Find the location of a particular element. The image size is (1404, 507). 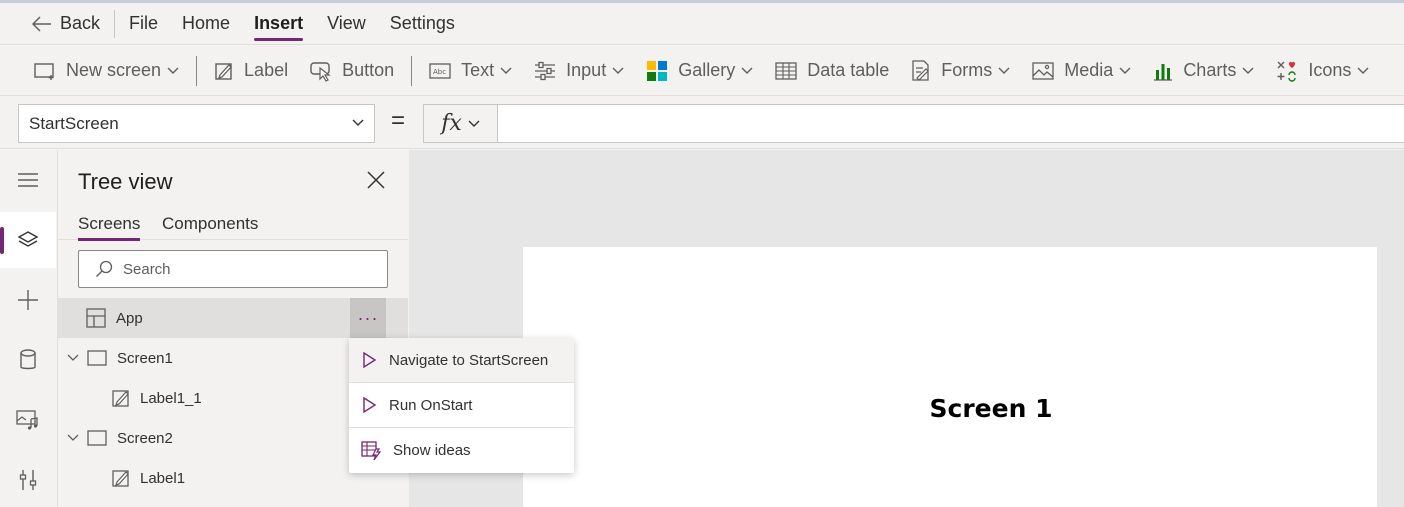

menu-item-run-onstart: Run OnStart is located at coordinates (461, 405).